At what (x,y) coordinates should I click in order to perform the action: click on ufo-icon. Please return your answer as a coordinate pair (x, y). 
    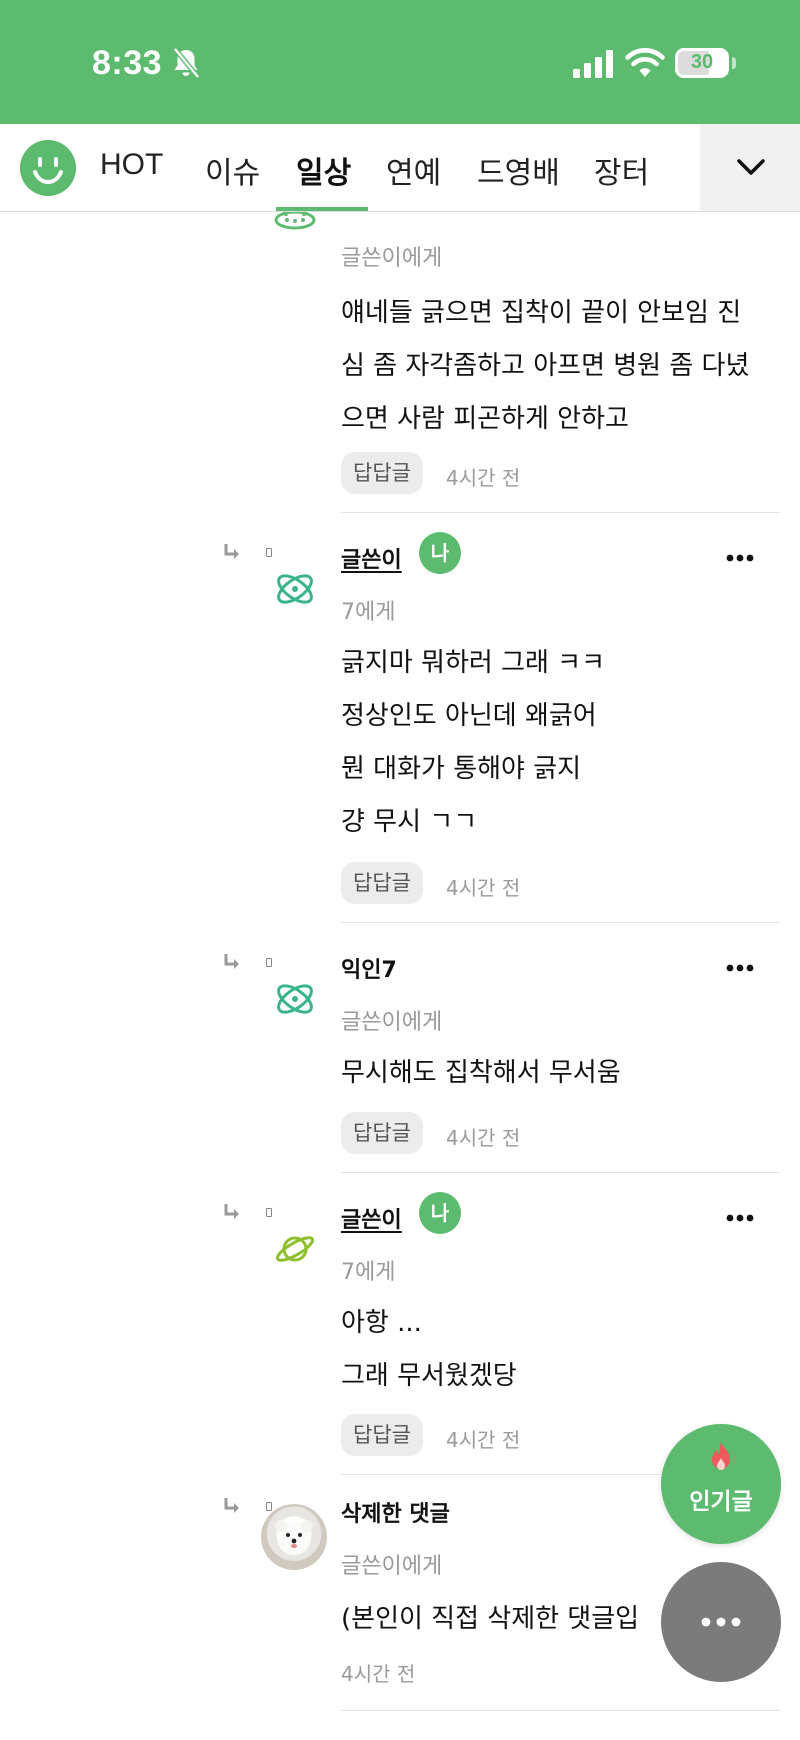
    Looking at the image, I should click on (295, 221).